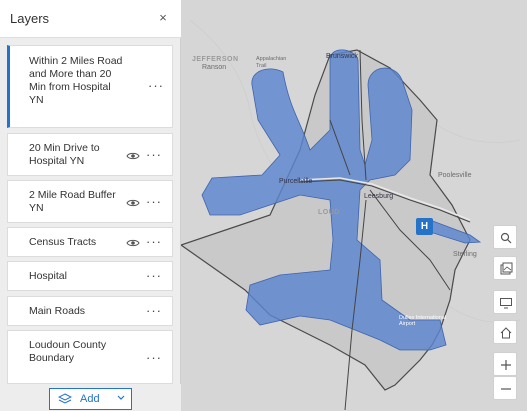  I want to click on plus-icon, so click(506, 365).